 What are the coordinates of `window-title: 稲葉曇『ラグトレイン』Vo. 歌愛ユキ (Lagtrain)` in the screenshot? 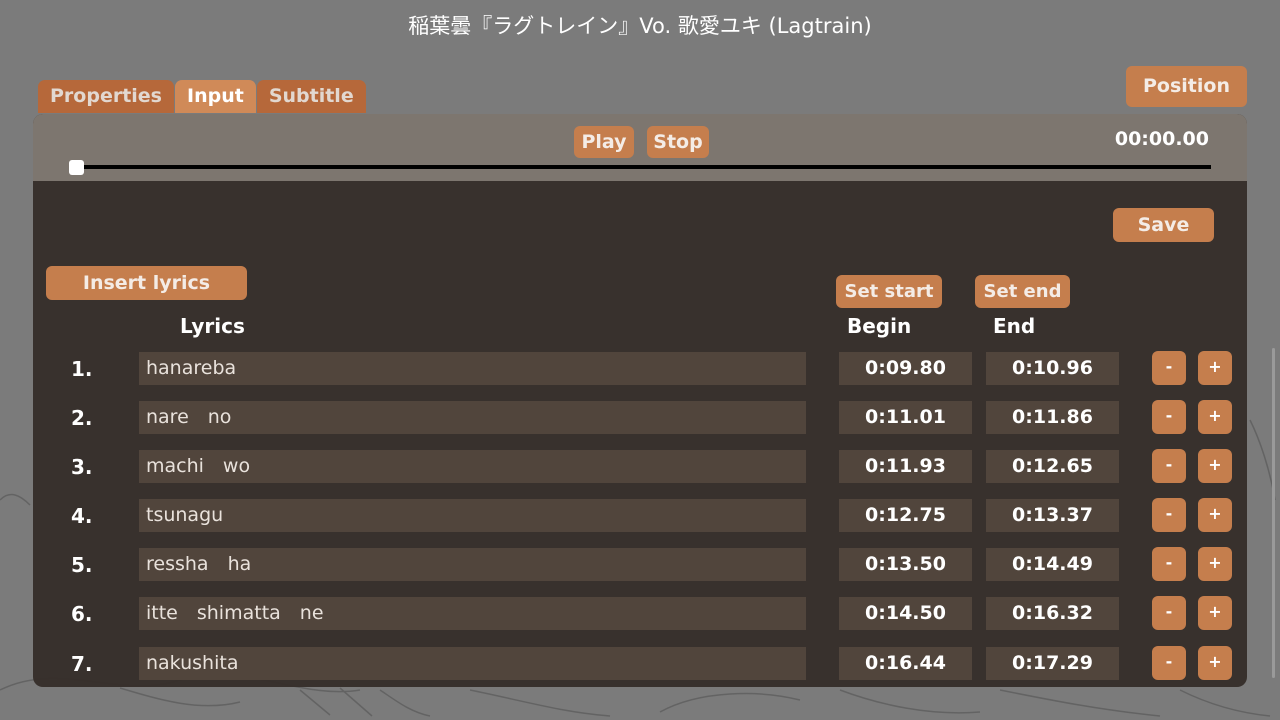 It's located at (640, 26).